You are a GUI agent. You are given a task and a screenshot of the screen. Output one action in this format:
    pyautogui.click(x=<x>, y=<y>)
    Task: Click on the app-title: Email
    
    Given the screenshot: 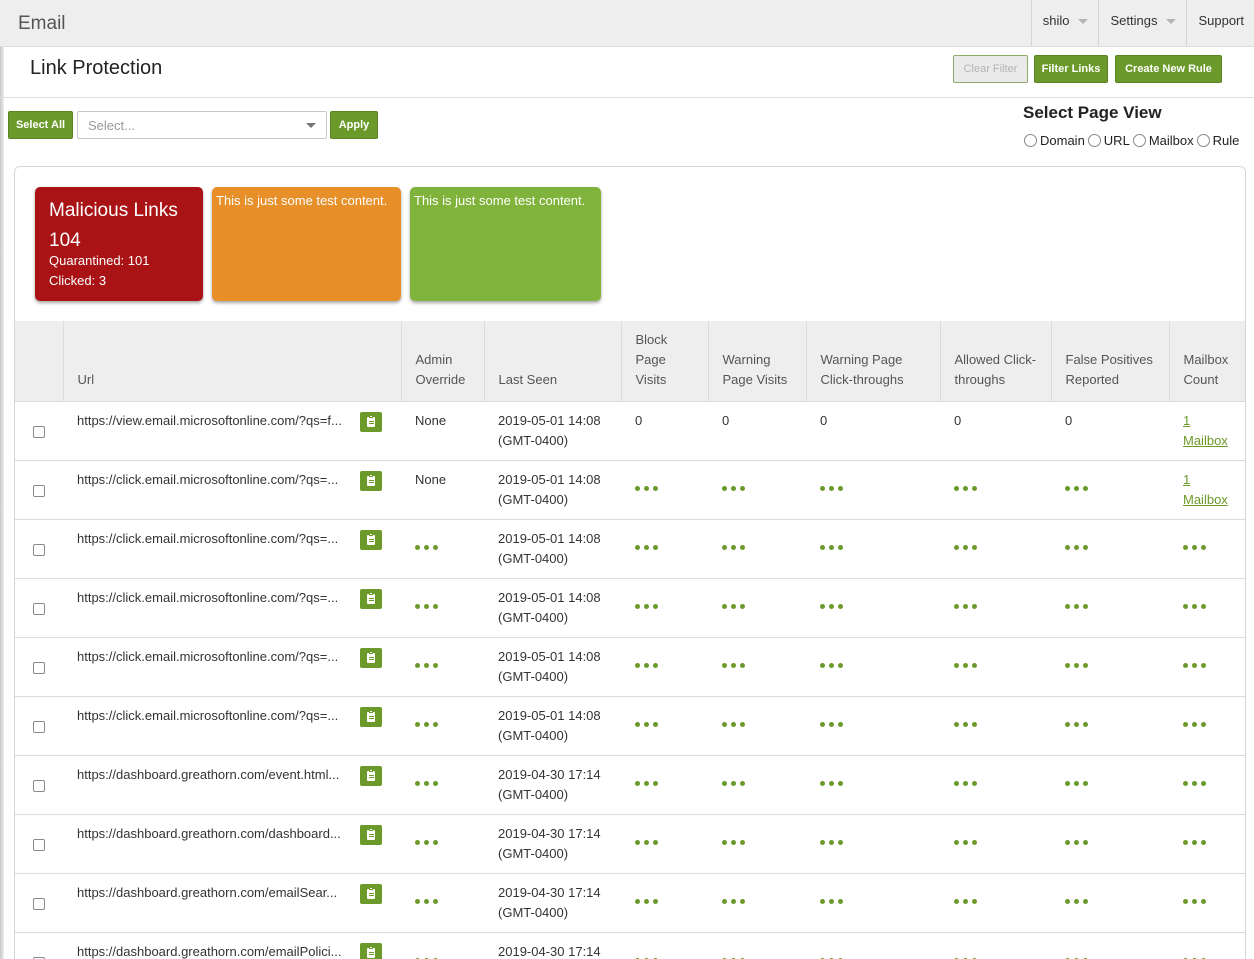 What is the action you would take?
    pyautogui.click(x=42, y=23)
    